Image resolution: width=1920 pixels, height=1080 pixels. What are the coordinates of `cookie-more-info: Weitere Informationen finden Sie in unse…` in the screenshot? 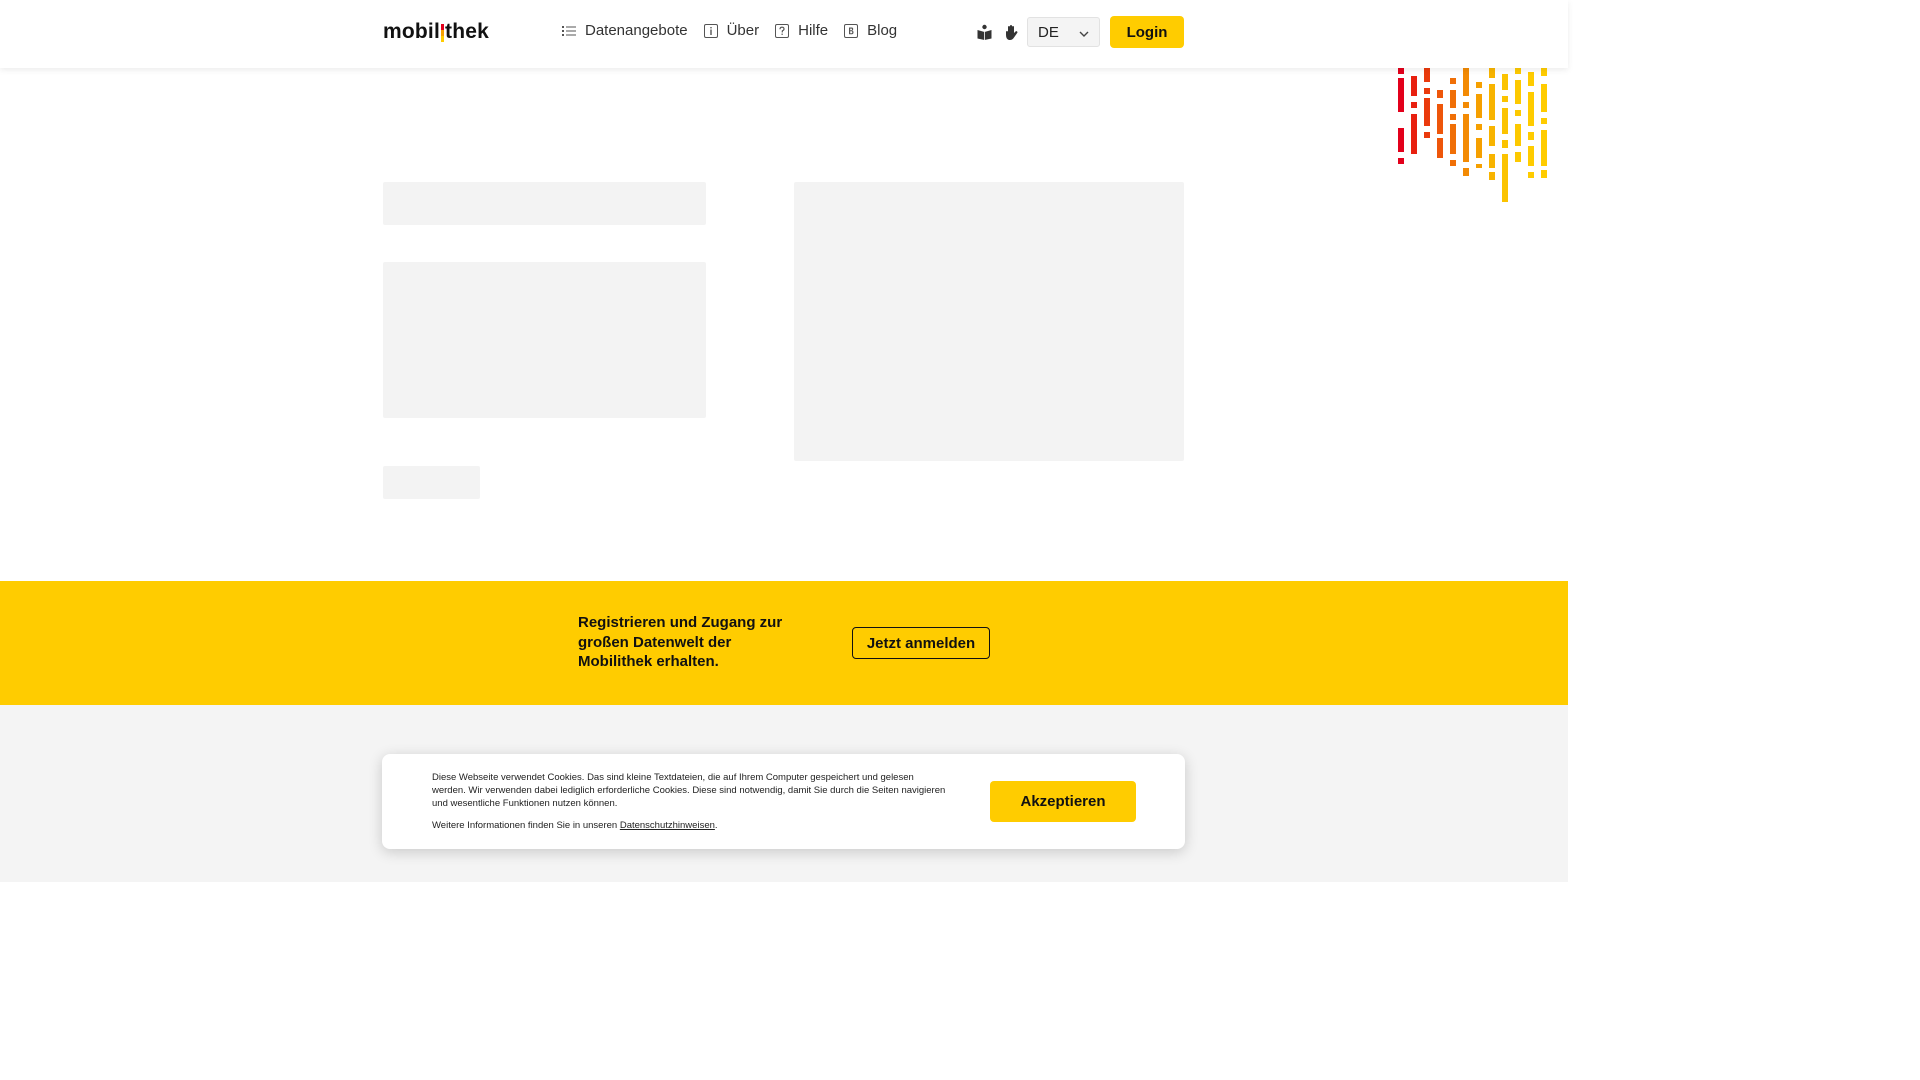 It's located at (575, 825).